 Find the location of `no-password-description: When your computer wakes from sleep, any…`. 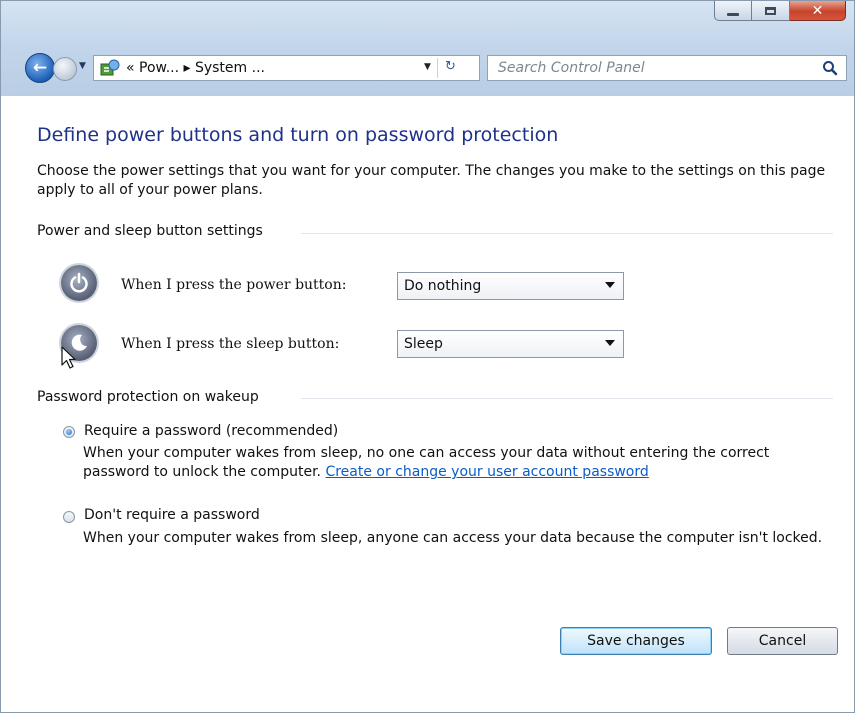

no-password-description: When your computer wakes from sleep, any… is located at coordinates (453, 538).